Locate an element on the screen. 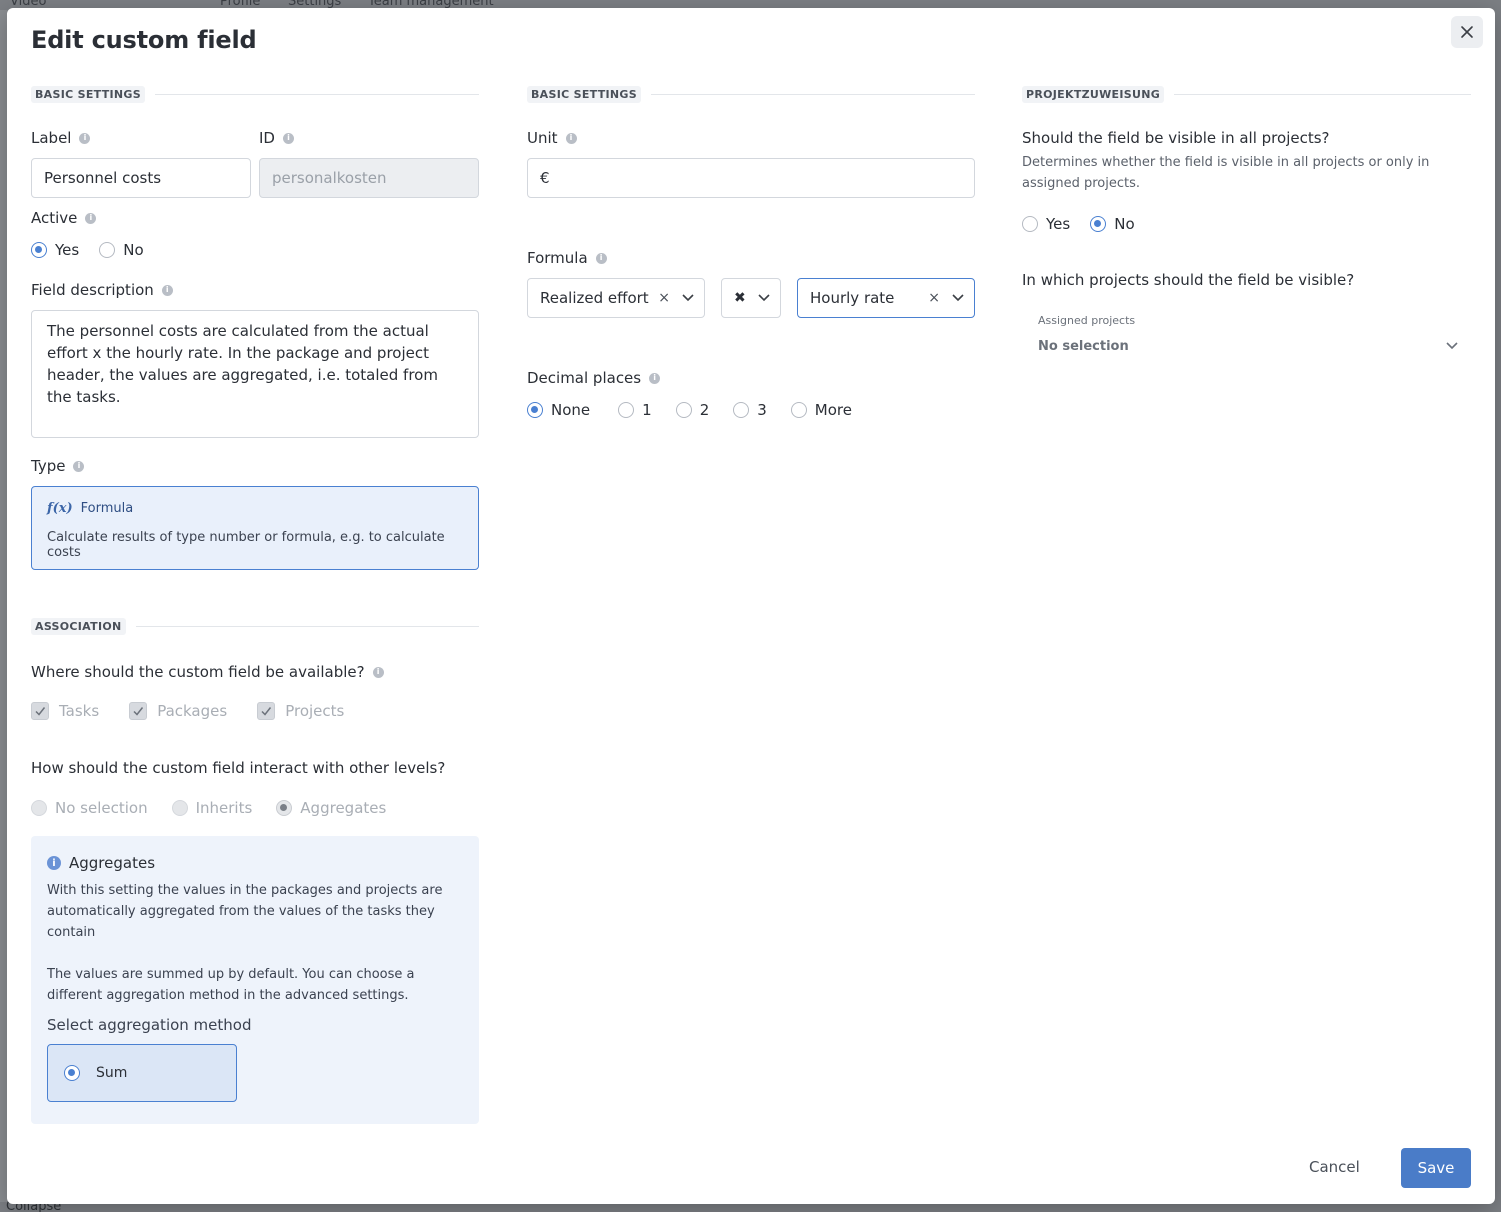 This screenshot has height=1212, width=1501. decimal-option-3-label: 3 is located at coordinates (762, 410).